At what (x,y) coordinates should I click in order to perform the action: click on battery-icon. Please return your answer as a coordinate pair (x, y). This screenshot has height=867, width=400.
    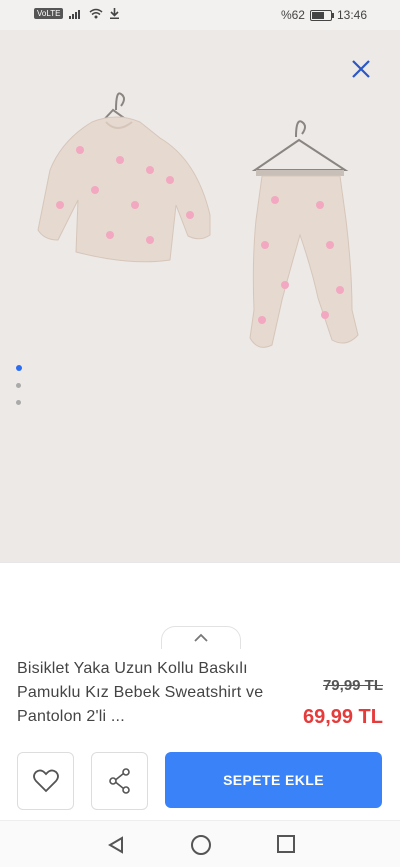
    Looking at the image, I should click on (321, 15).